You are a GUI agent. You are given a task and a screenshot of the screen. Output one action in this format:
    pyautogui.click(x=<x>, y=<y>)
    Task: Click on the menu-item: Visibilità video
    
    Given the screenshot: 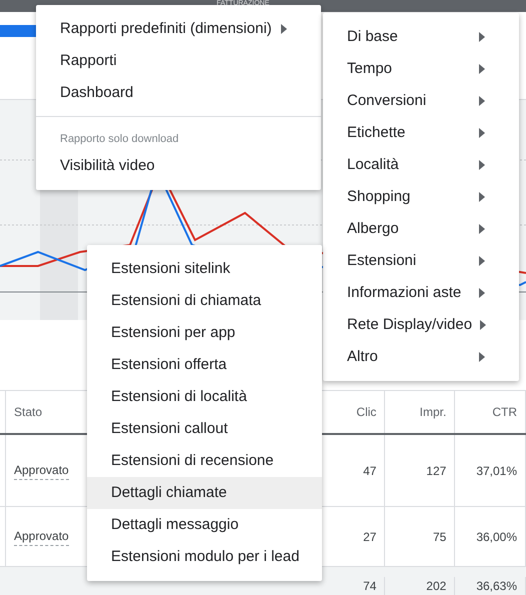 What is the action you would take?
    pyautogui.click(x=178, y=166)
    